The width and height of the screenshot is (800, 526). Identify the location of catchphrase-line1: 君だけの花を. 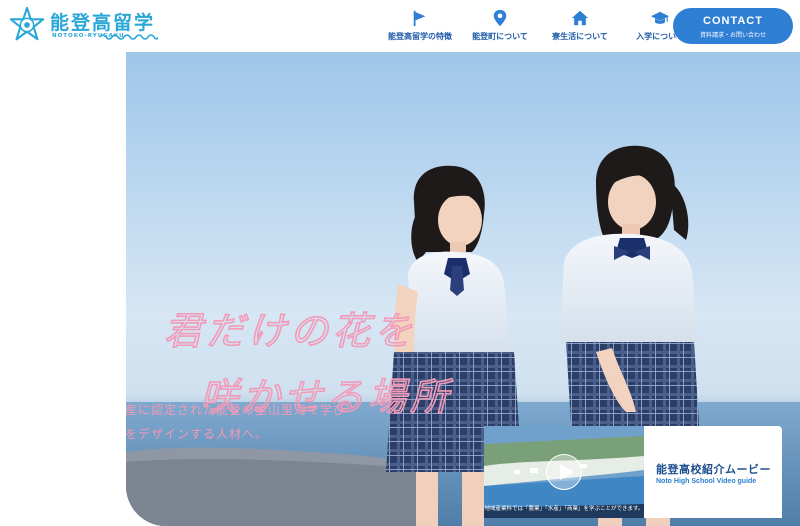
(290, 331).